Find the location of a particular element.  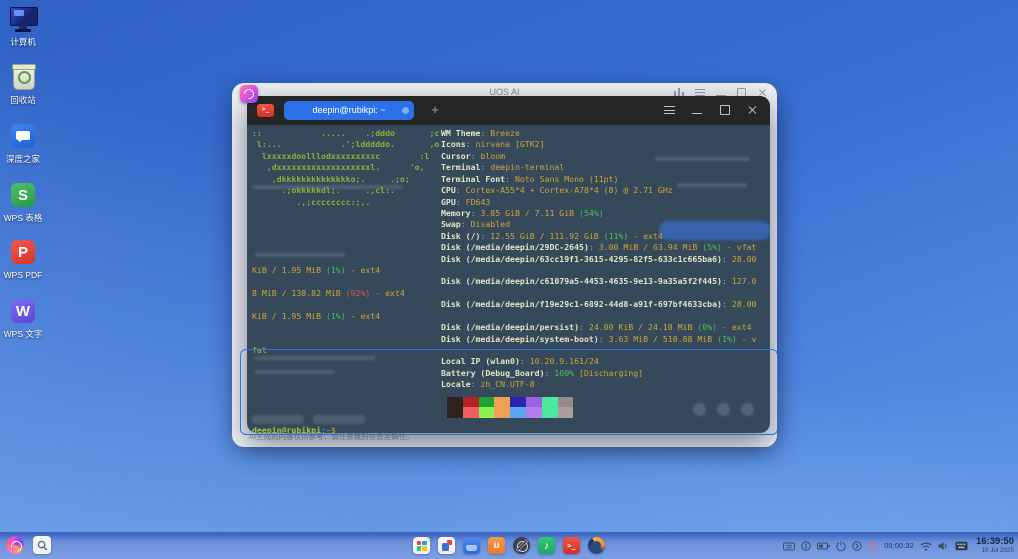

tray-power is located at coordinates (841, 546).